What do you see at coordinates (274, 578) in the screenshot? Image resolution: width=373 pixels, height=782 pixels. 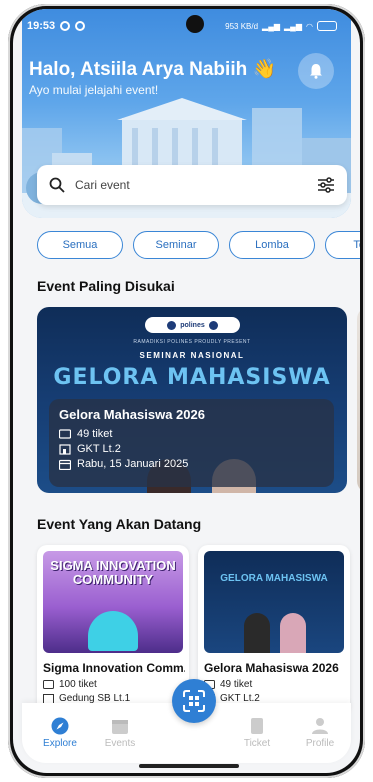 I see `poster-title: GELORA MAHASISWA` at bounding box center [274, 578].